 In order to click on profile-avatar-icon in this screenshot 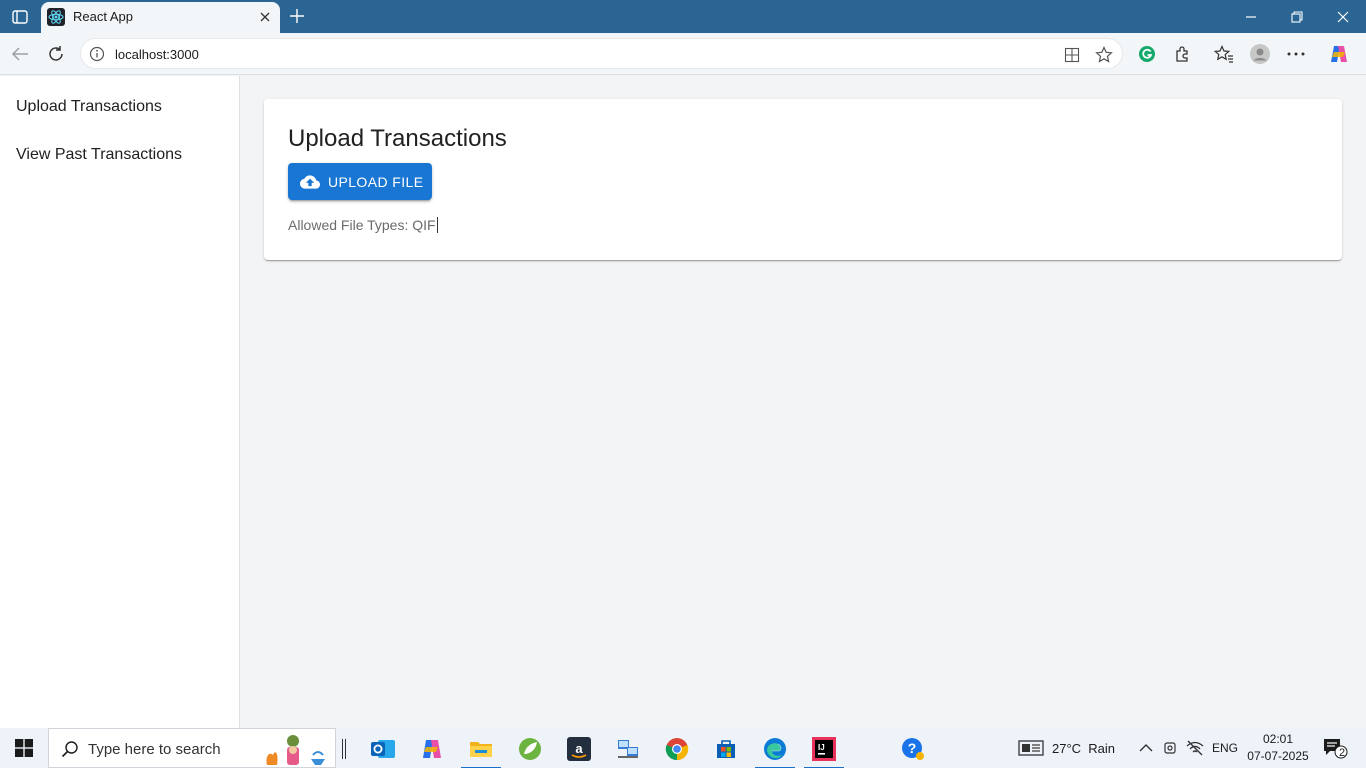, I will do `click(1260, 54)`.